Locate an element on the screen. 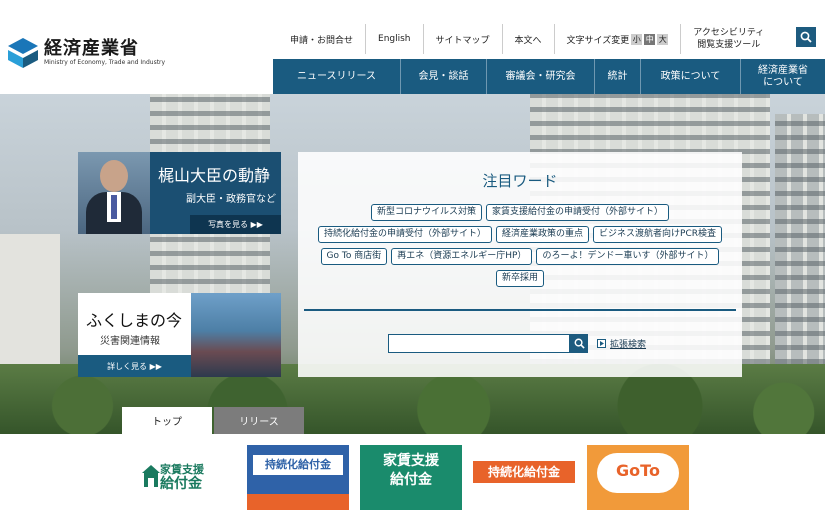 This screenshot has height=510, width=825. fukushima-title: ふくしまの今 is located at coordinates (134, 320).